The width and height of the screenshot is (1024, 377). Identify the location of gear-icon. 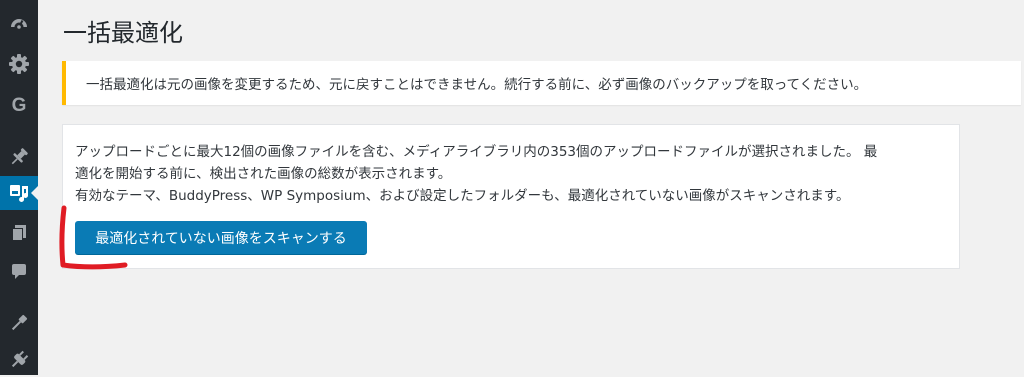
(19, 64).